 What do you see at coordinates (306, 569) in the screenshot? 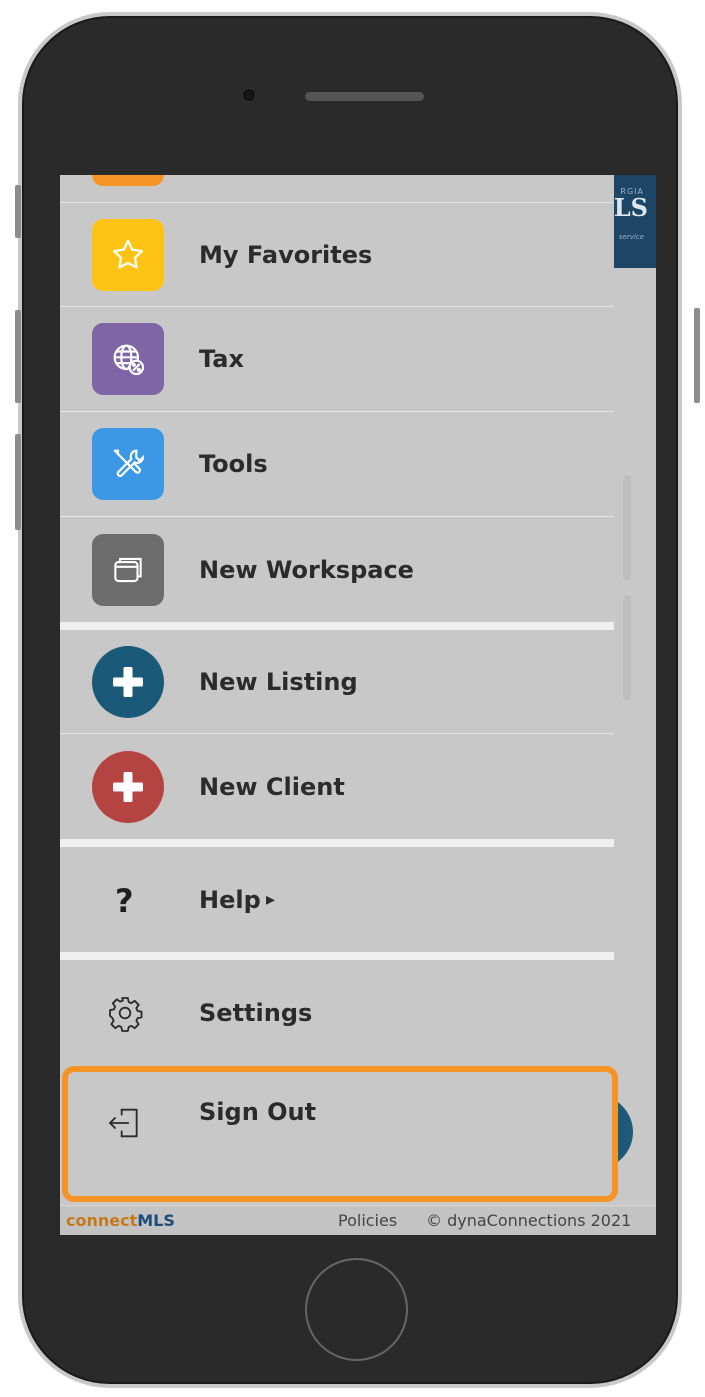
I see `menu-item-label: New Workspace` at bounding box center [306, 569].